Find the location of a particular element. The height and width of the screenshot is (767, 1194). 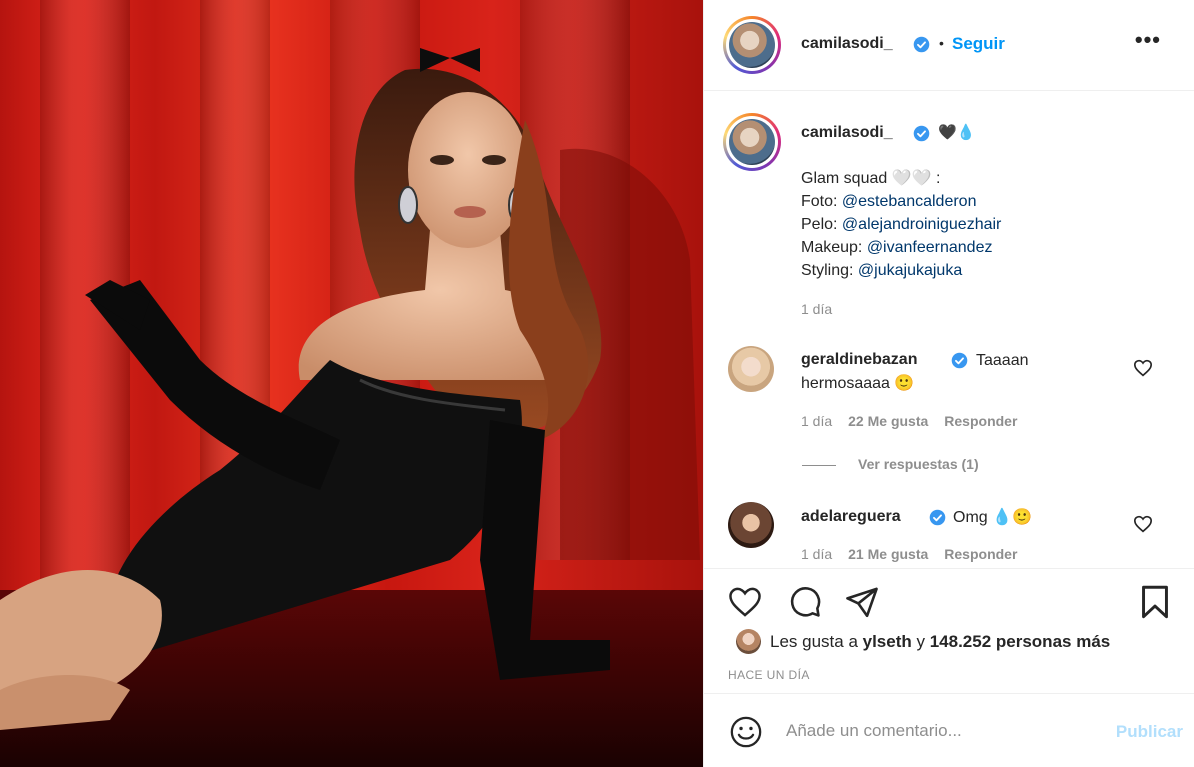

caption-avatar is located at coordinates (752, 142).